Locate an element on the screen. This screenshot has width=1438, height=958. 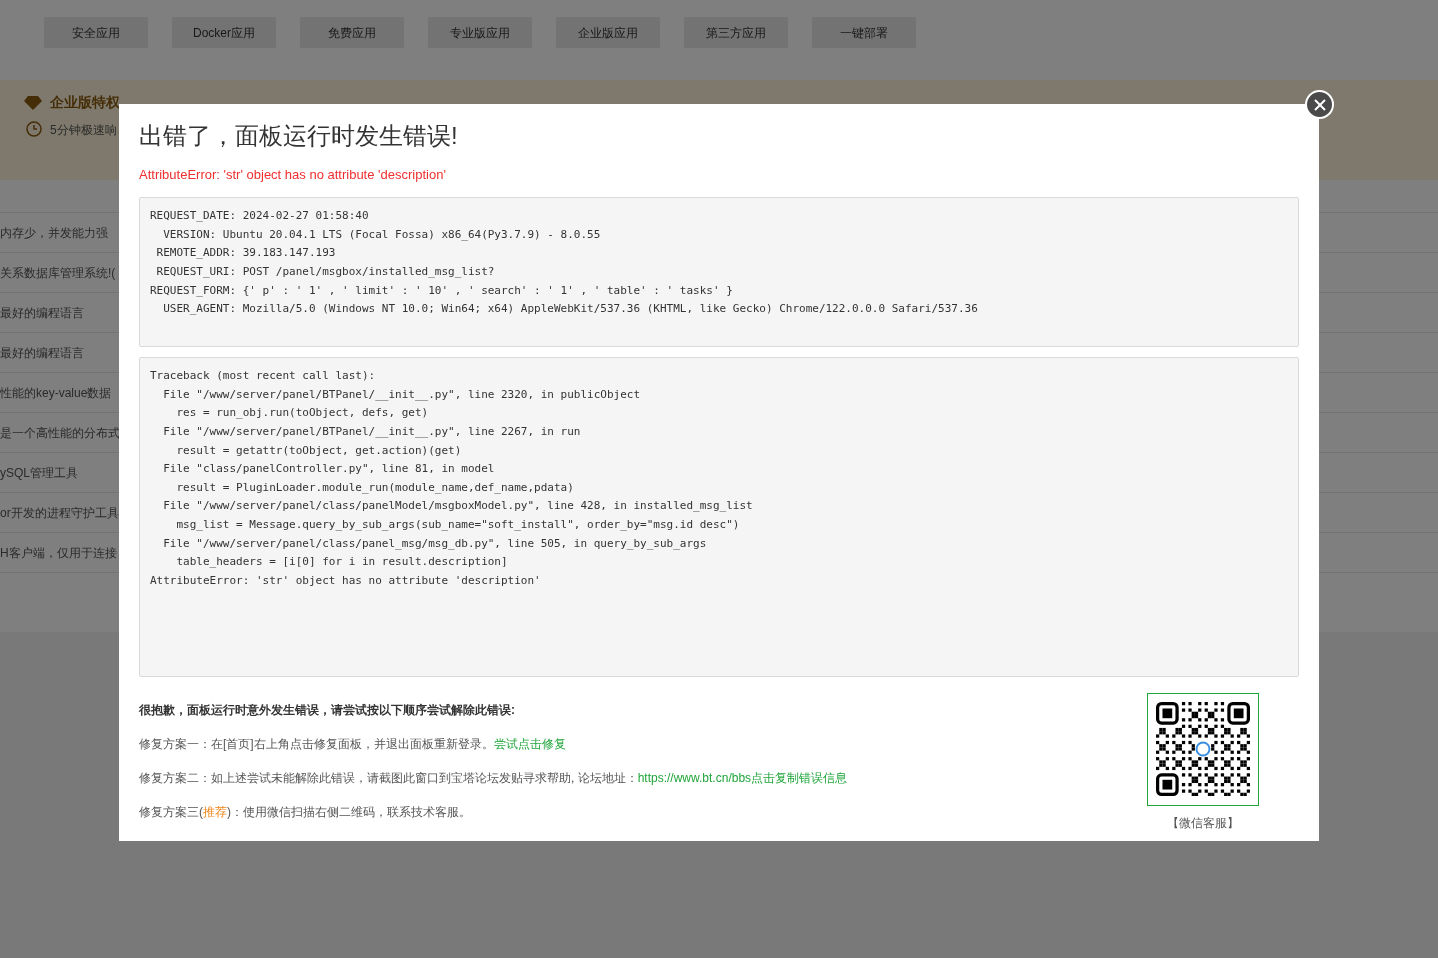
code-line: AttributeError: 'str' object has no attribute 'description' is located at coordinates (346, 580).